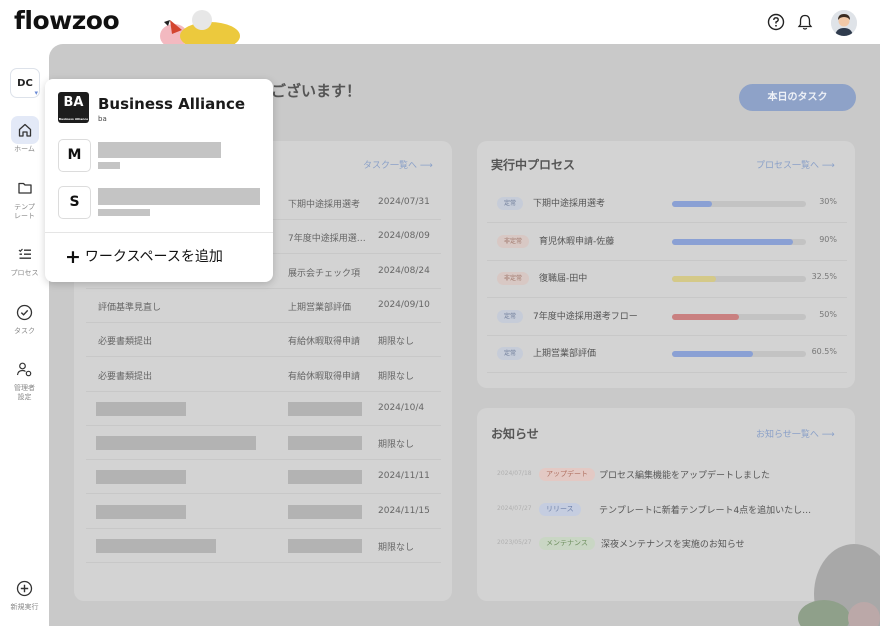 This screenshot has width=880, height=626. Describe the element at coordinates (404, 270) in the screenshot. I see `task-due-date: 2024/08/24` at that location.